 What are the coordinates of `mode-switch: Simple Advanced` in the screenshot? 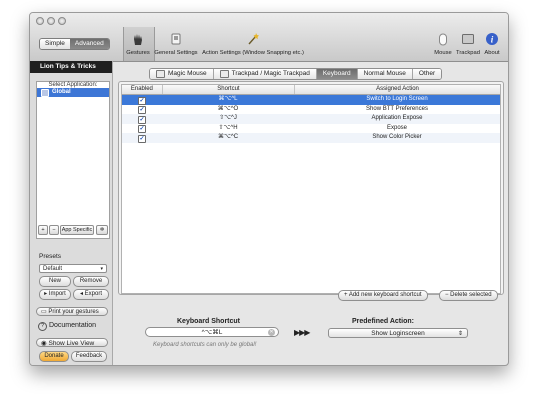 It's located at (74, 44).